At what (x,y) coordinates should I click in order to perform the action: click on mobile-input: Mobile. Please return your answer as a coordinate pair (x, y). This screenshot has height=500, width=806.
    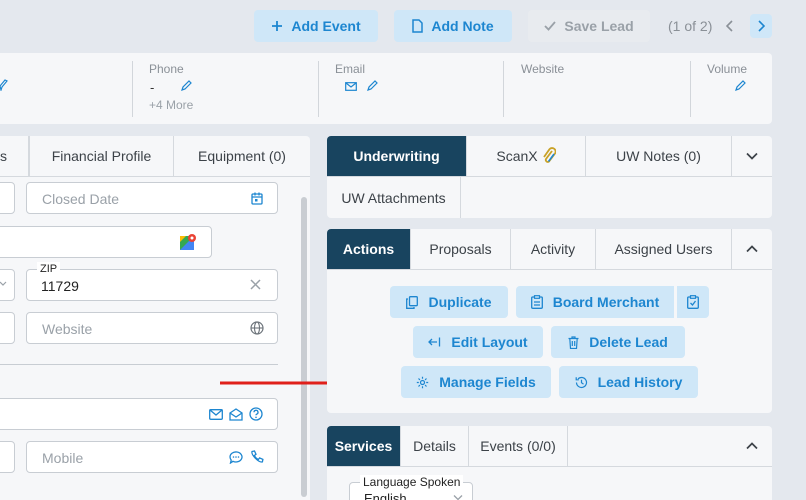
    Looking at the image, I should click on (152, 457).